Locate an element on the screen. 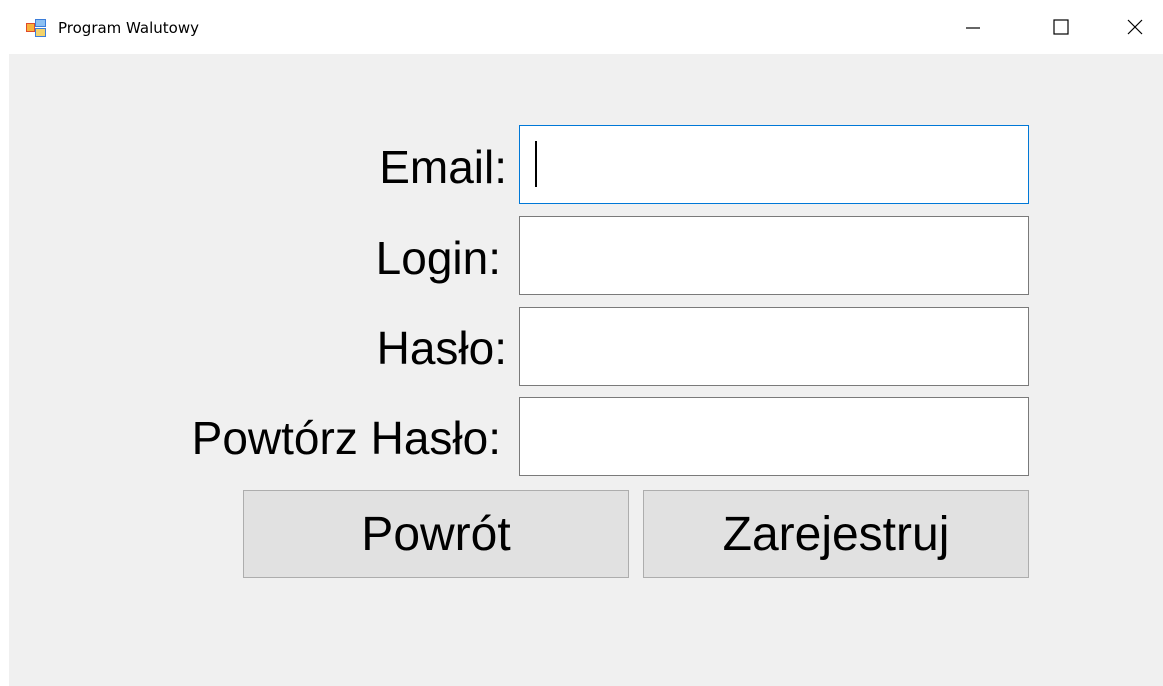 Image resolution: width=1163 pixels, height=686 pixels. maximize-button is located at coordinates (1061, 27).